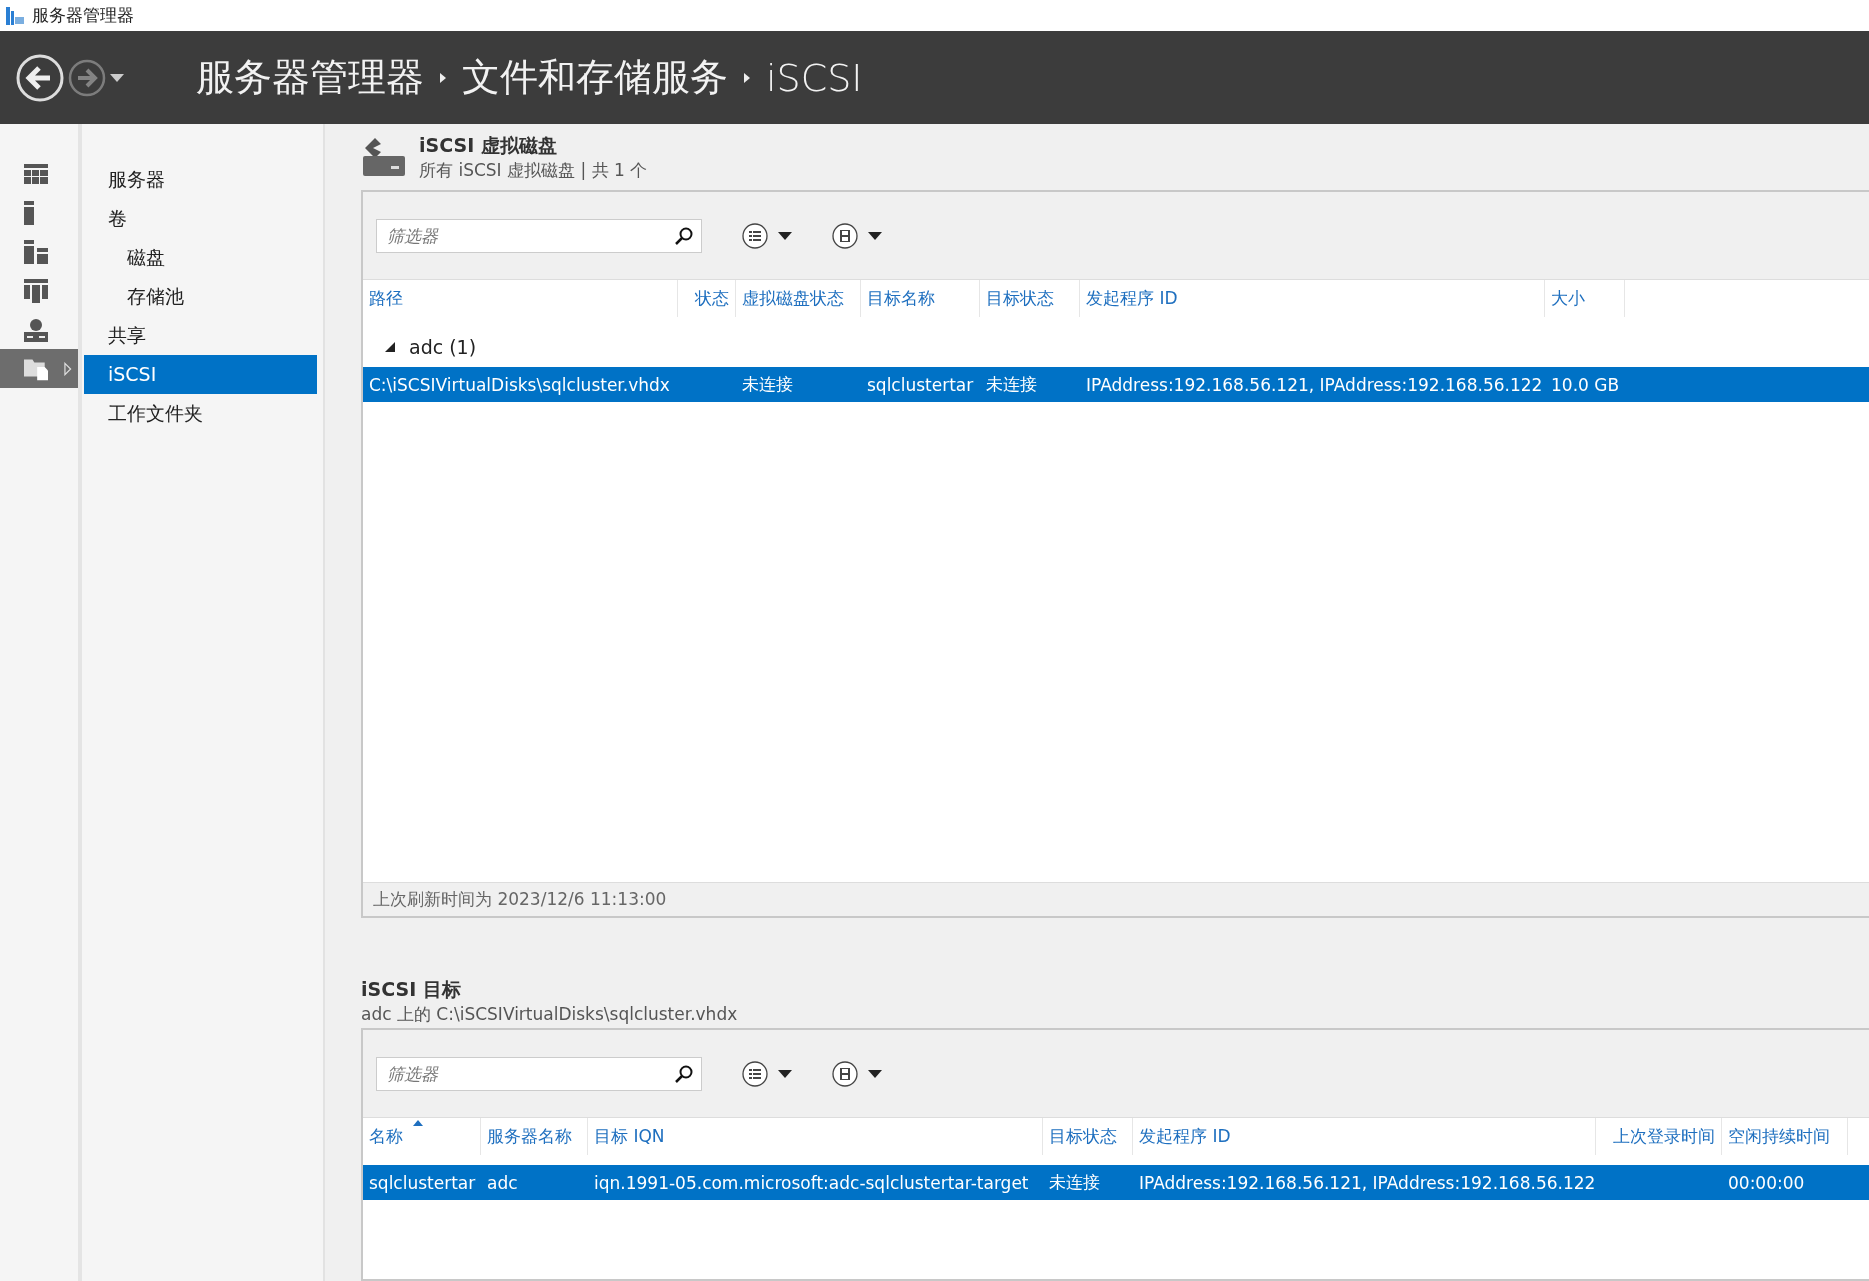 Image resolution: width=1869 pixels, height=1281 pixels. I want to click on app-icon, so click(15, 15).